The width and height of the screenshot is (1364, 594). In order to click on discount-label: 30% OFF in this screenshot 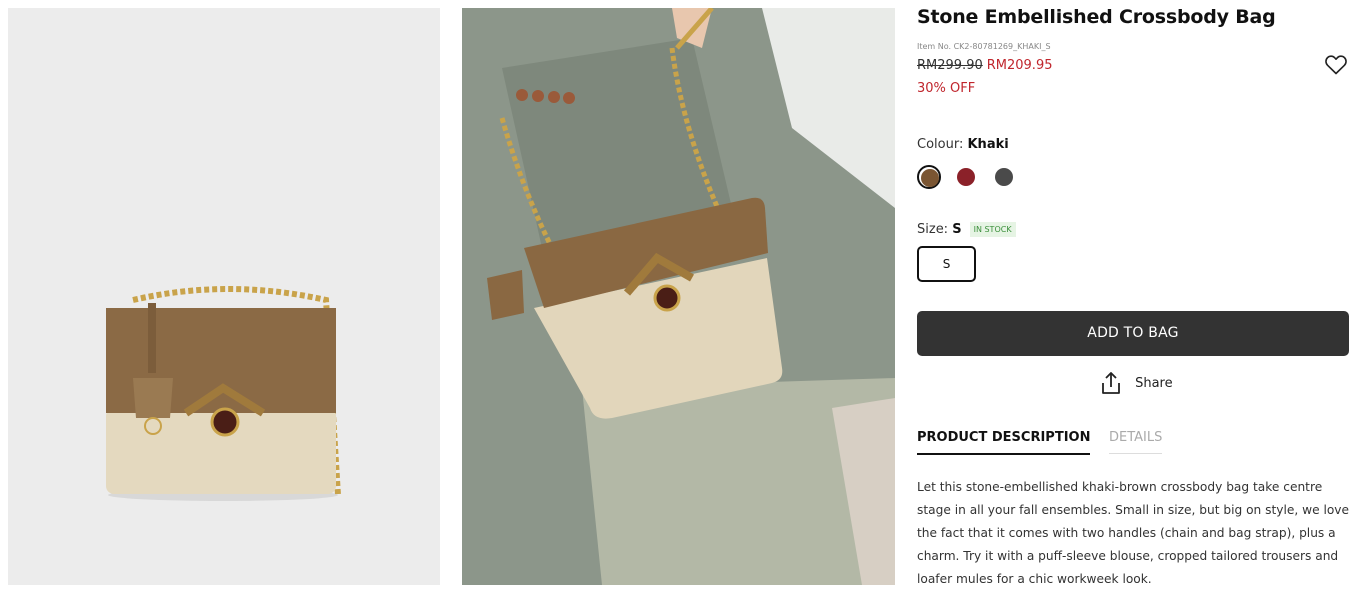, I will do `click(946, 88)`.